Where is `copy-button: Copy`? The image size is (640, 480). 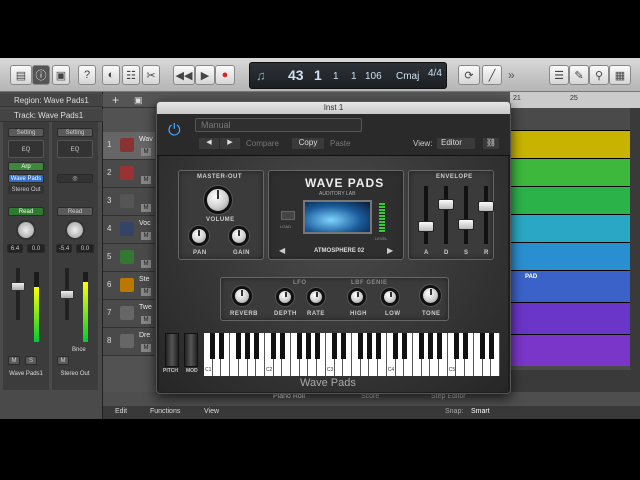
copy-button: Copy is located at coordinates (308, 143).